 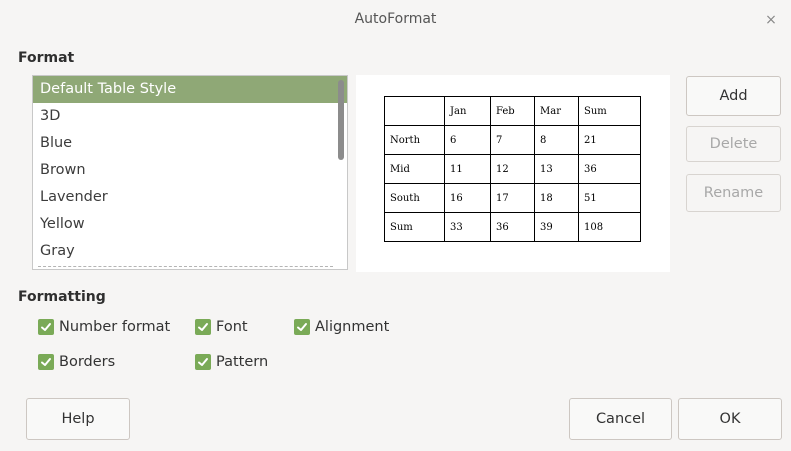 What do you see at coordinates (771, 20) in the screenshot?
I see `close-icon: ×` at bounding box center [771, 20].